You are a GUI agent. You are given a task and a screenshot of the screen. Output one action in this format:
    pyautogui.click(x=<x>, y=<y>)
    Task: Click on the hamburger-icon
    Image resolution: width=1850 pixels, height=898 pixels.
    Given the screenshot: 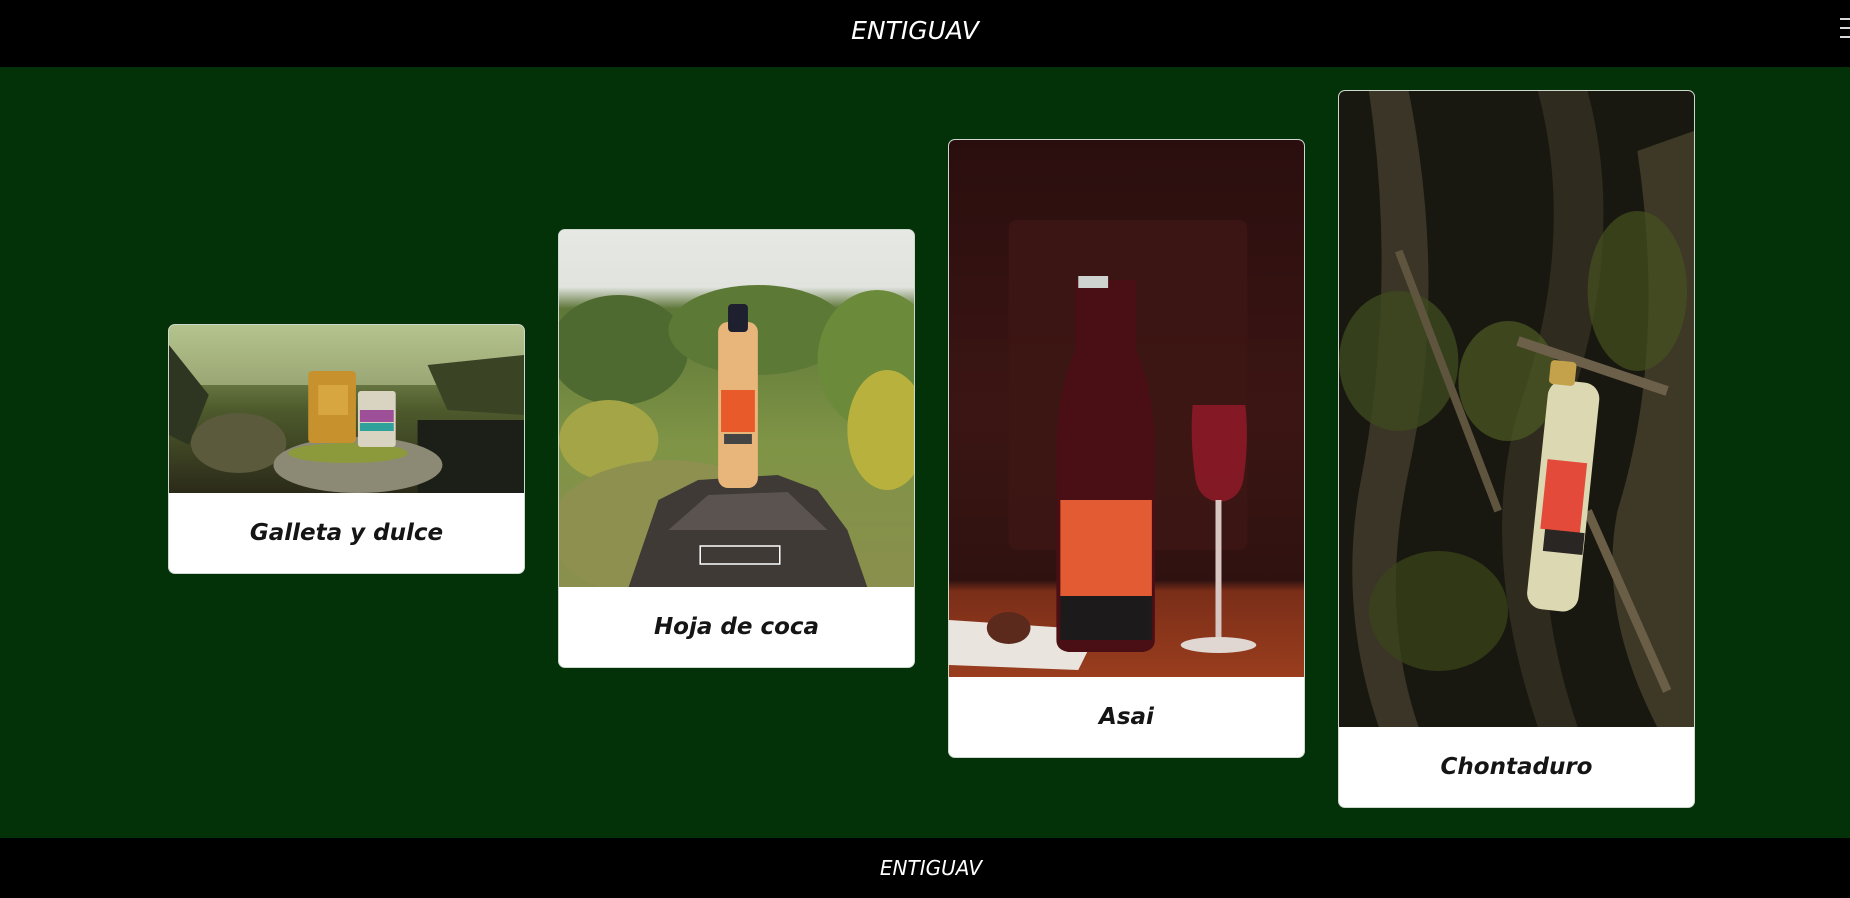 What is the action you would take?
    pyautogui.click(x=1845, y=19)
    